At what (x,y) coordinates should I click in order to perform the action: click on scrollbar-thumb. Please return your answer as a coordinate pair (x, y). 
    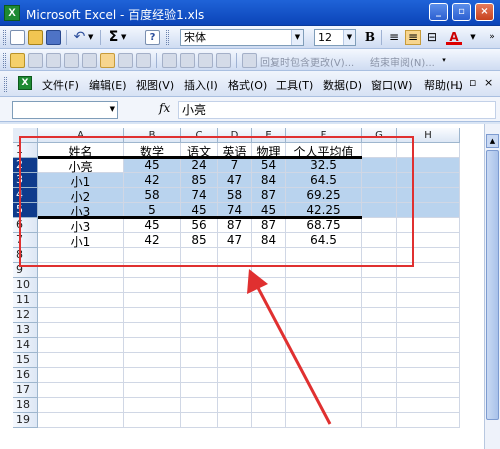
    Looking at the image, I should click on (492, 285).